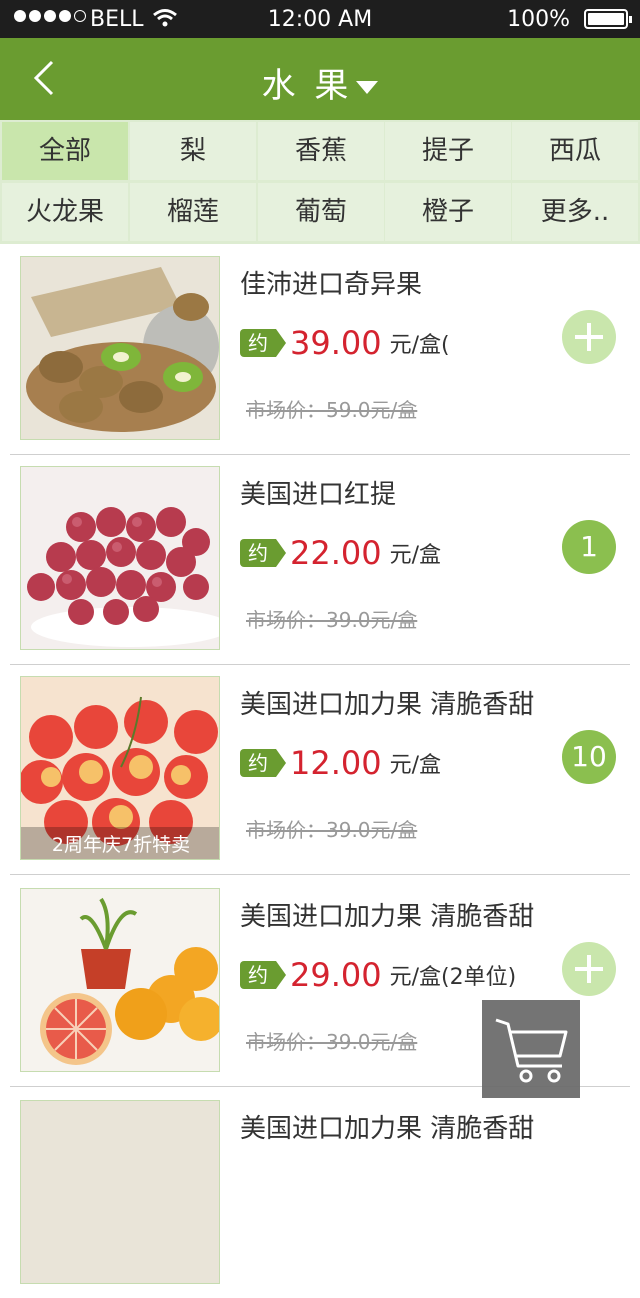  Describe the element at coordinates (320, 182) in the screenshot. I see `category-grid: 全部 梨 香蕉 提子 西瓜 火龙果 榴莲 葡萄 橙子 更多..` at that location.